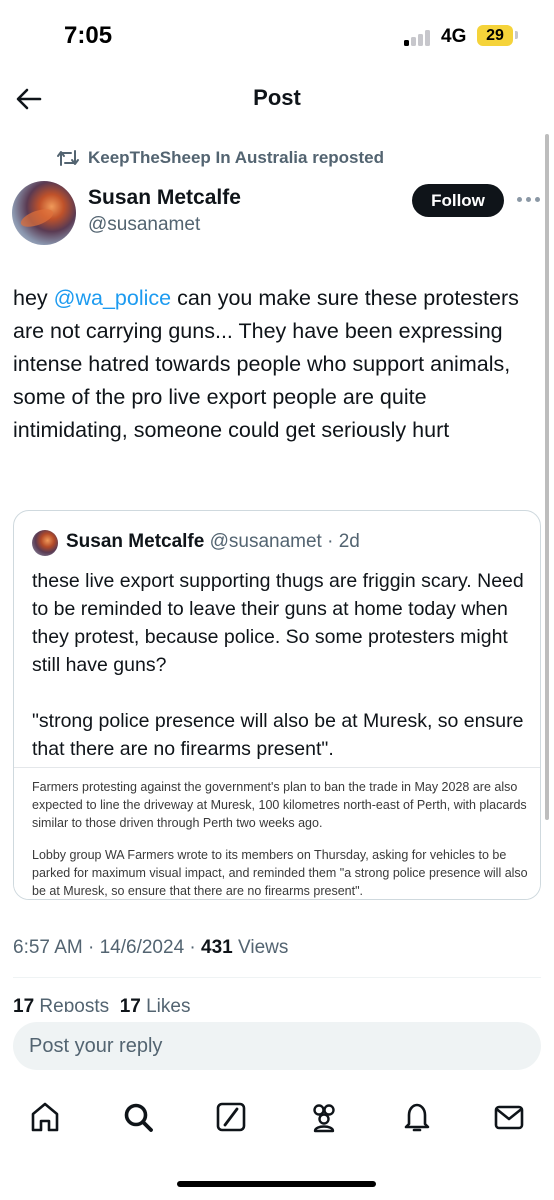 Image resolution: width=554 pixels, height=1200 pixels. I want to click on post-meta: 6:57 AM · 14/6/2024 · 431 Views, so click(150, 948).